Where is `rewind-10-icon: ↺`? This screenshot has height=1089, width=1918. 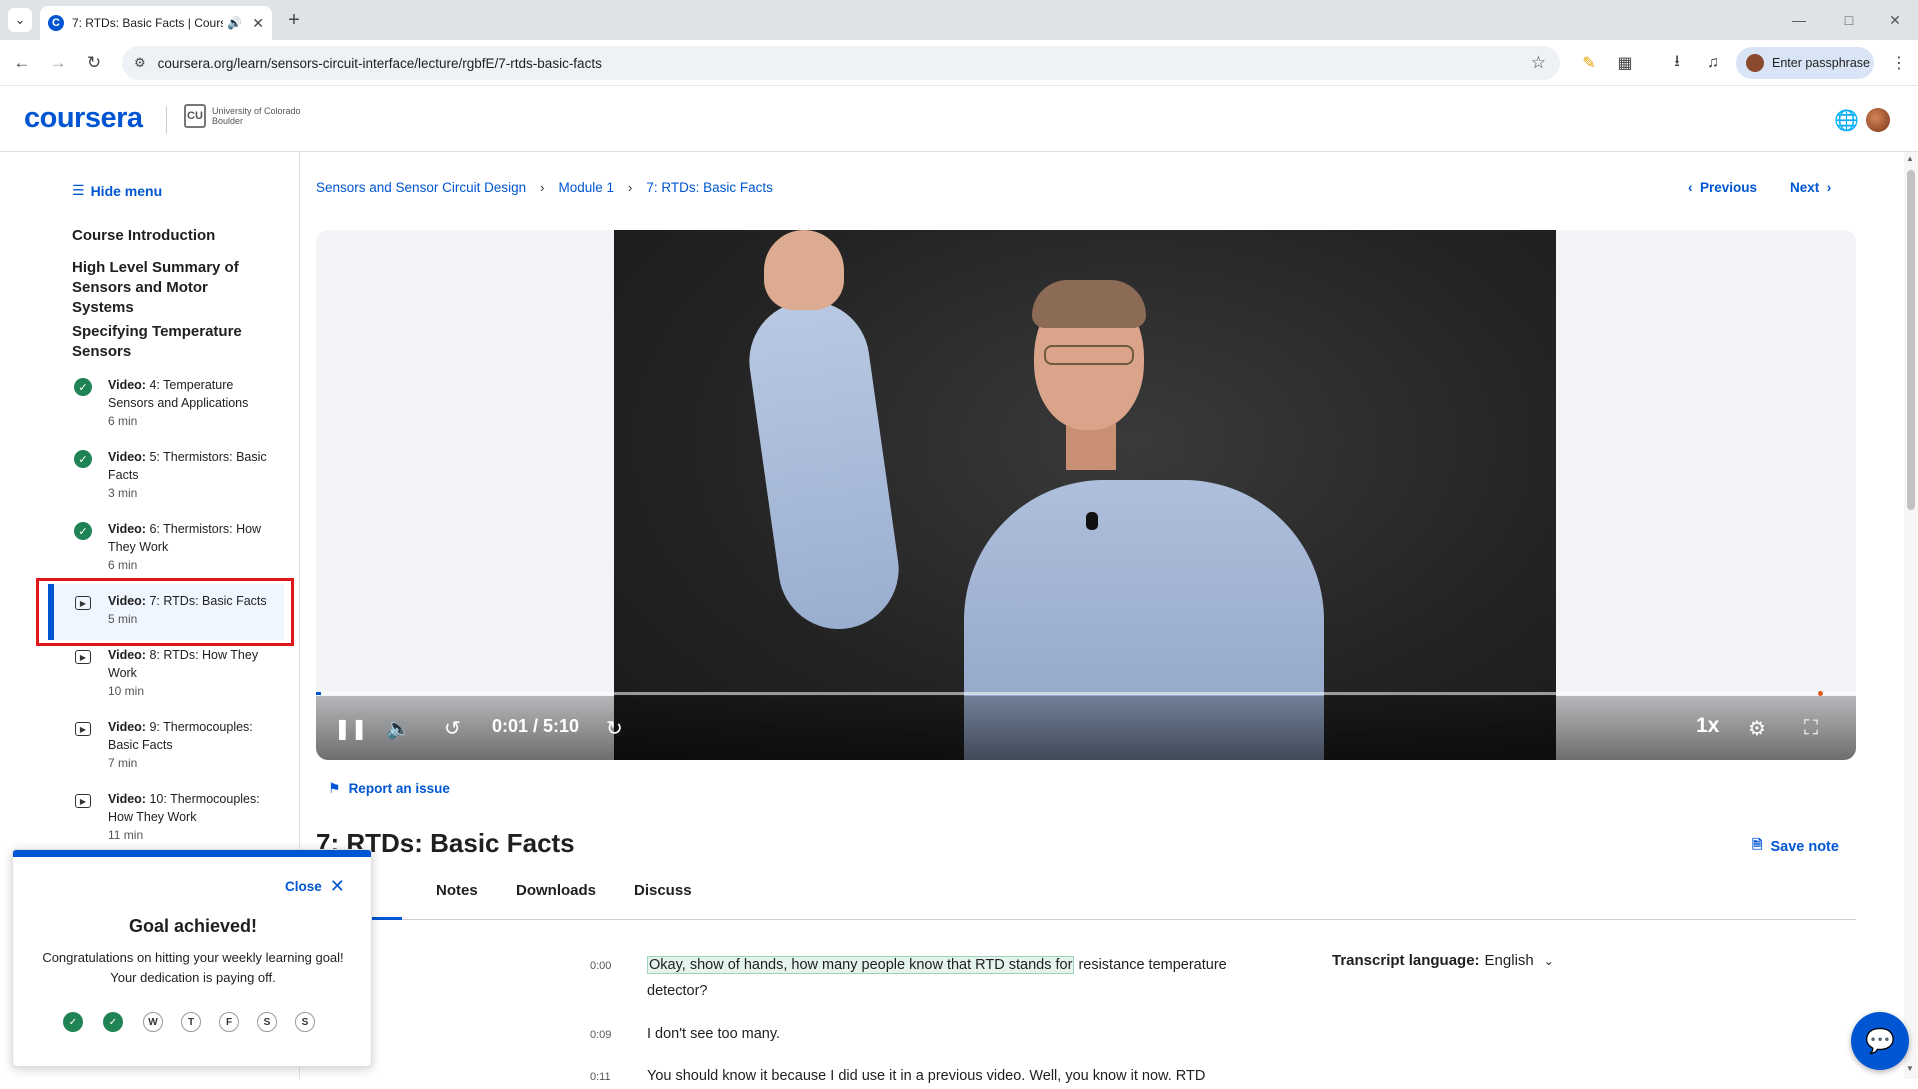 rewind-10-icon: ↺ is located at coordinates (452, 728).